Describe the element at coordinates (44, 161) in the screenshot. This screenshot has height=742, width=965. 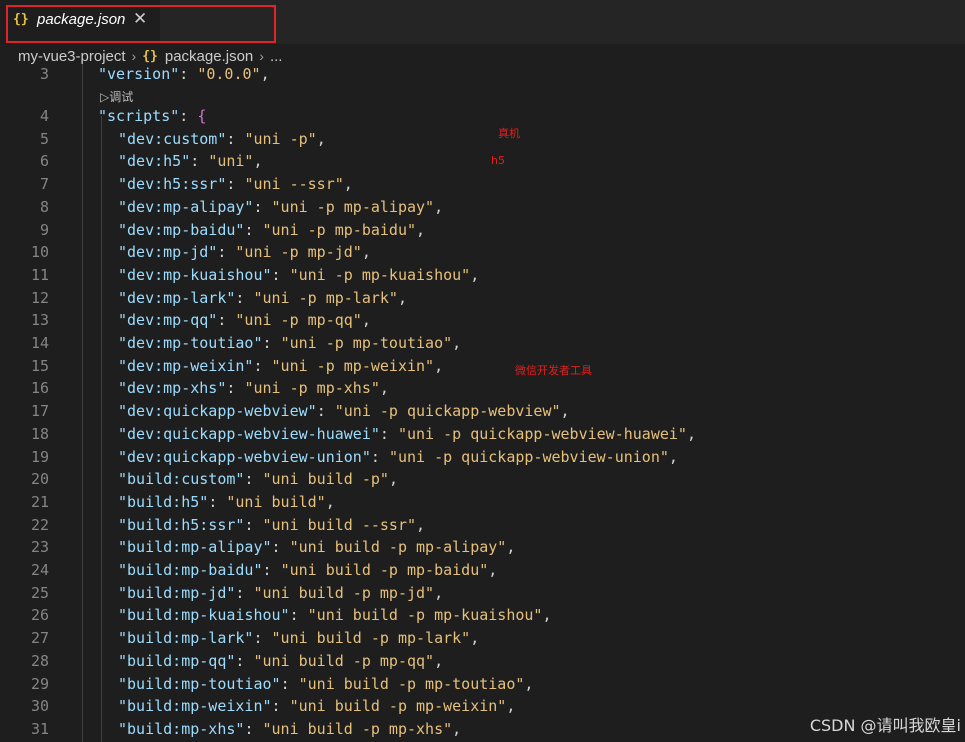
I see `line-number: 6` at that location.